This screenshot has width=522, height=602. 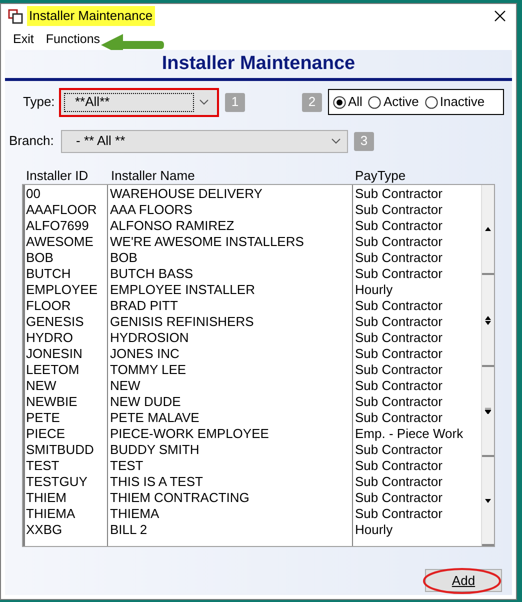 What do you see at coordinates (43, 418) in the screenshot?
I see `table-cell-text: PETE` at bounding box center [43, 418].